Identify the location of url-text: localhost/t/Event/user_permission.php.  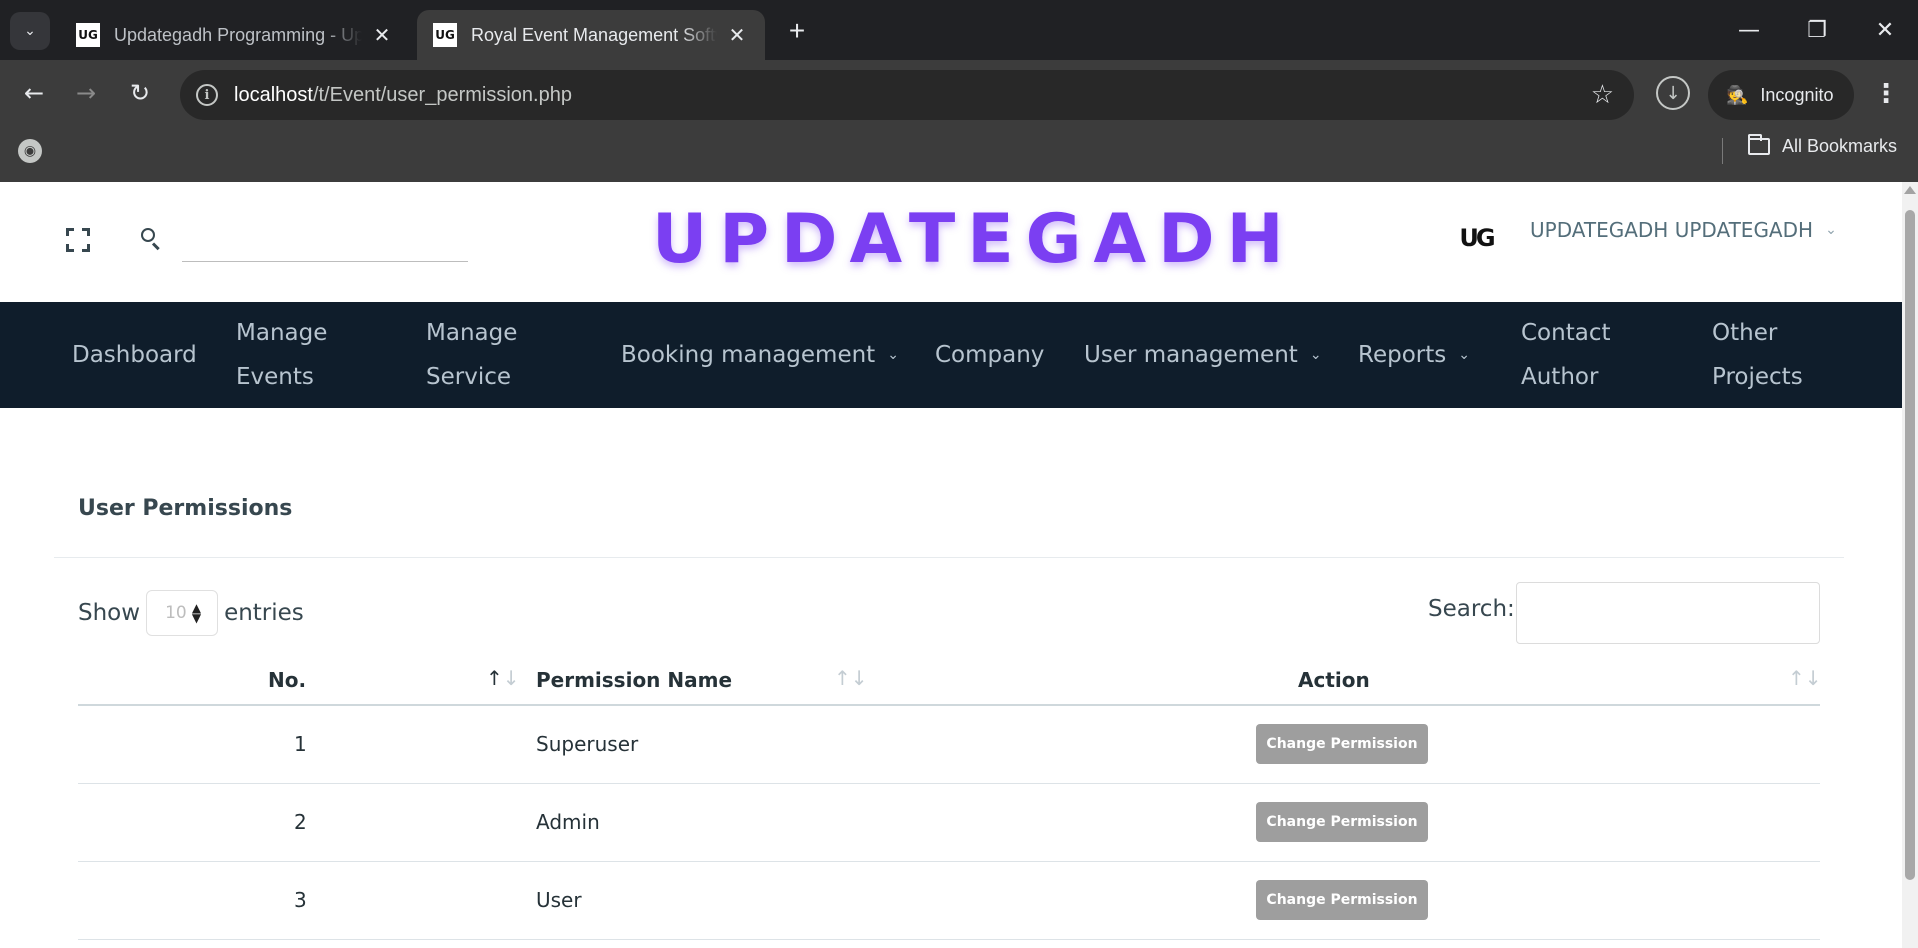
(403, 95).